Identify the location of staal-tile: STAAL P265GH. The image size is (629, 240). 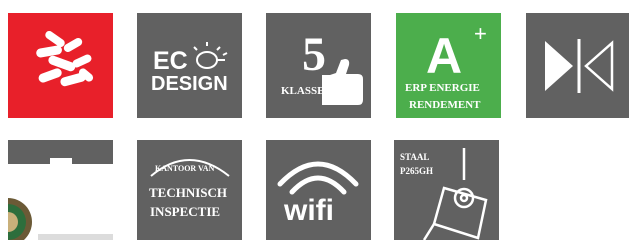
(446, 190).